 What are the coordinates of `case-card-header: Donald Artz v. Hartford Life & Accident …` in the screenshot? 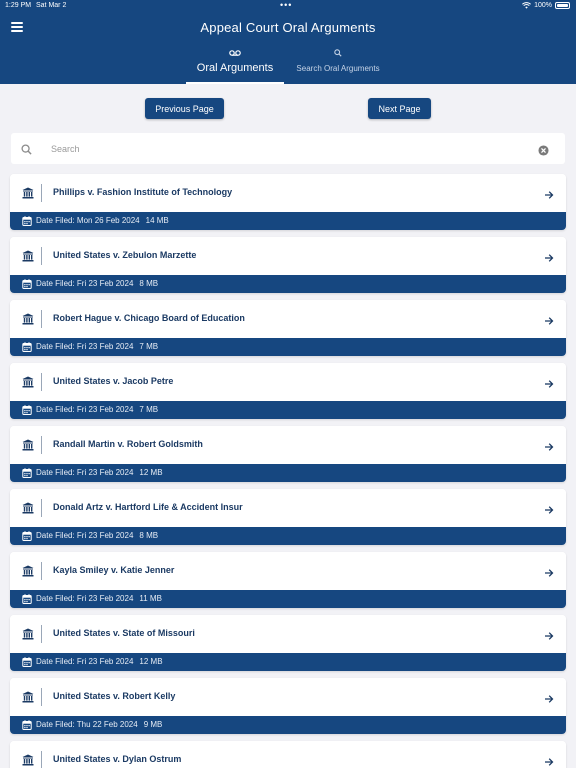 It's located at (288, 508).